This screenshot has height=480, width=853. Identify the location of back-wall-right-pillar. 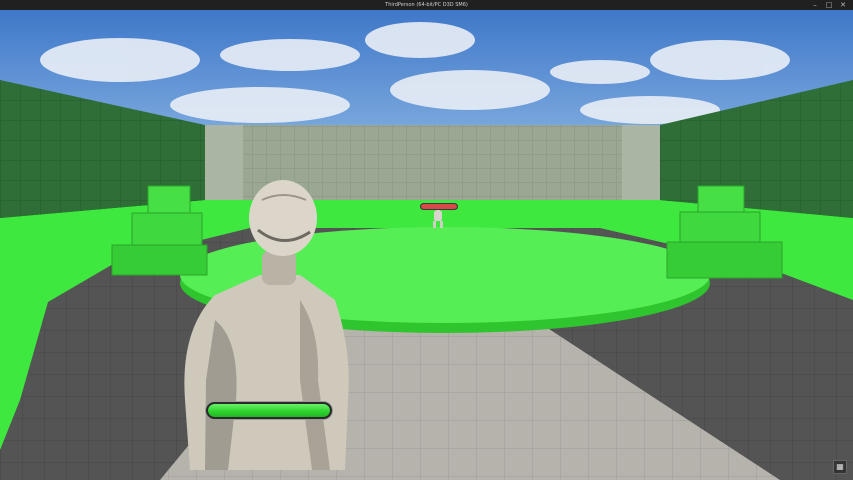
(641, 164).